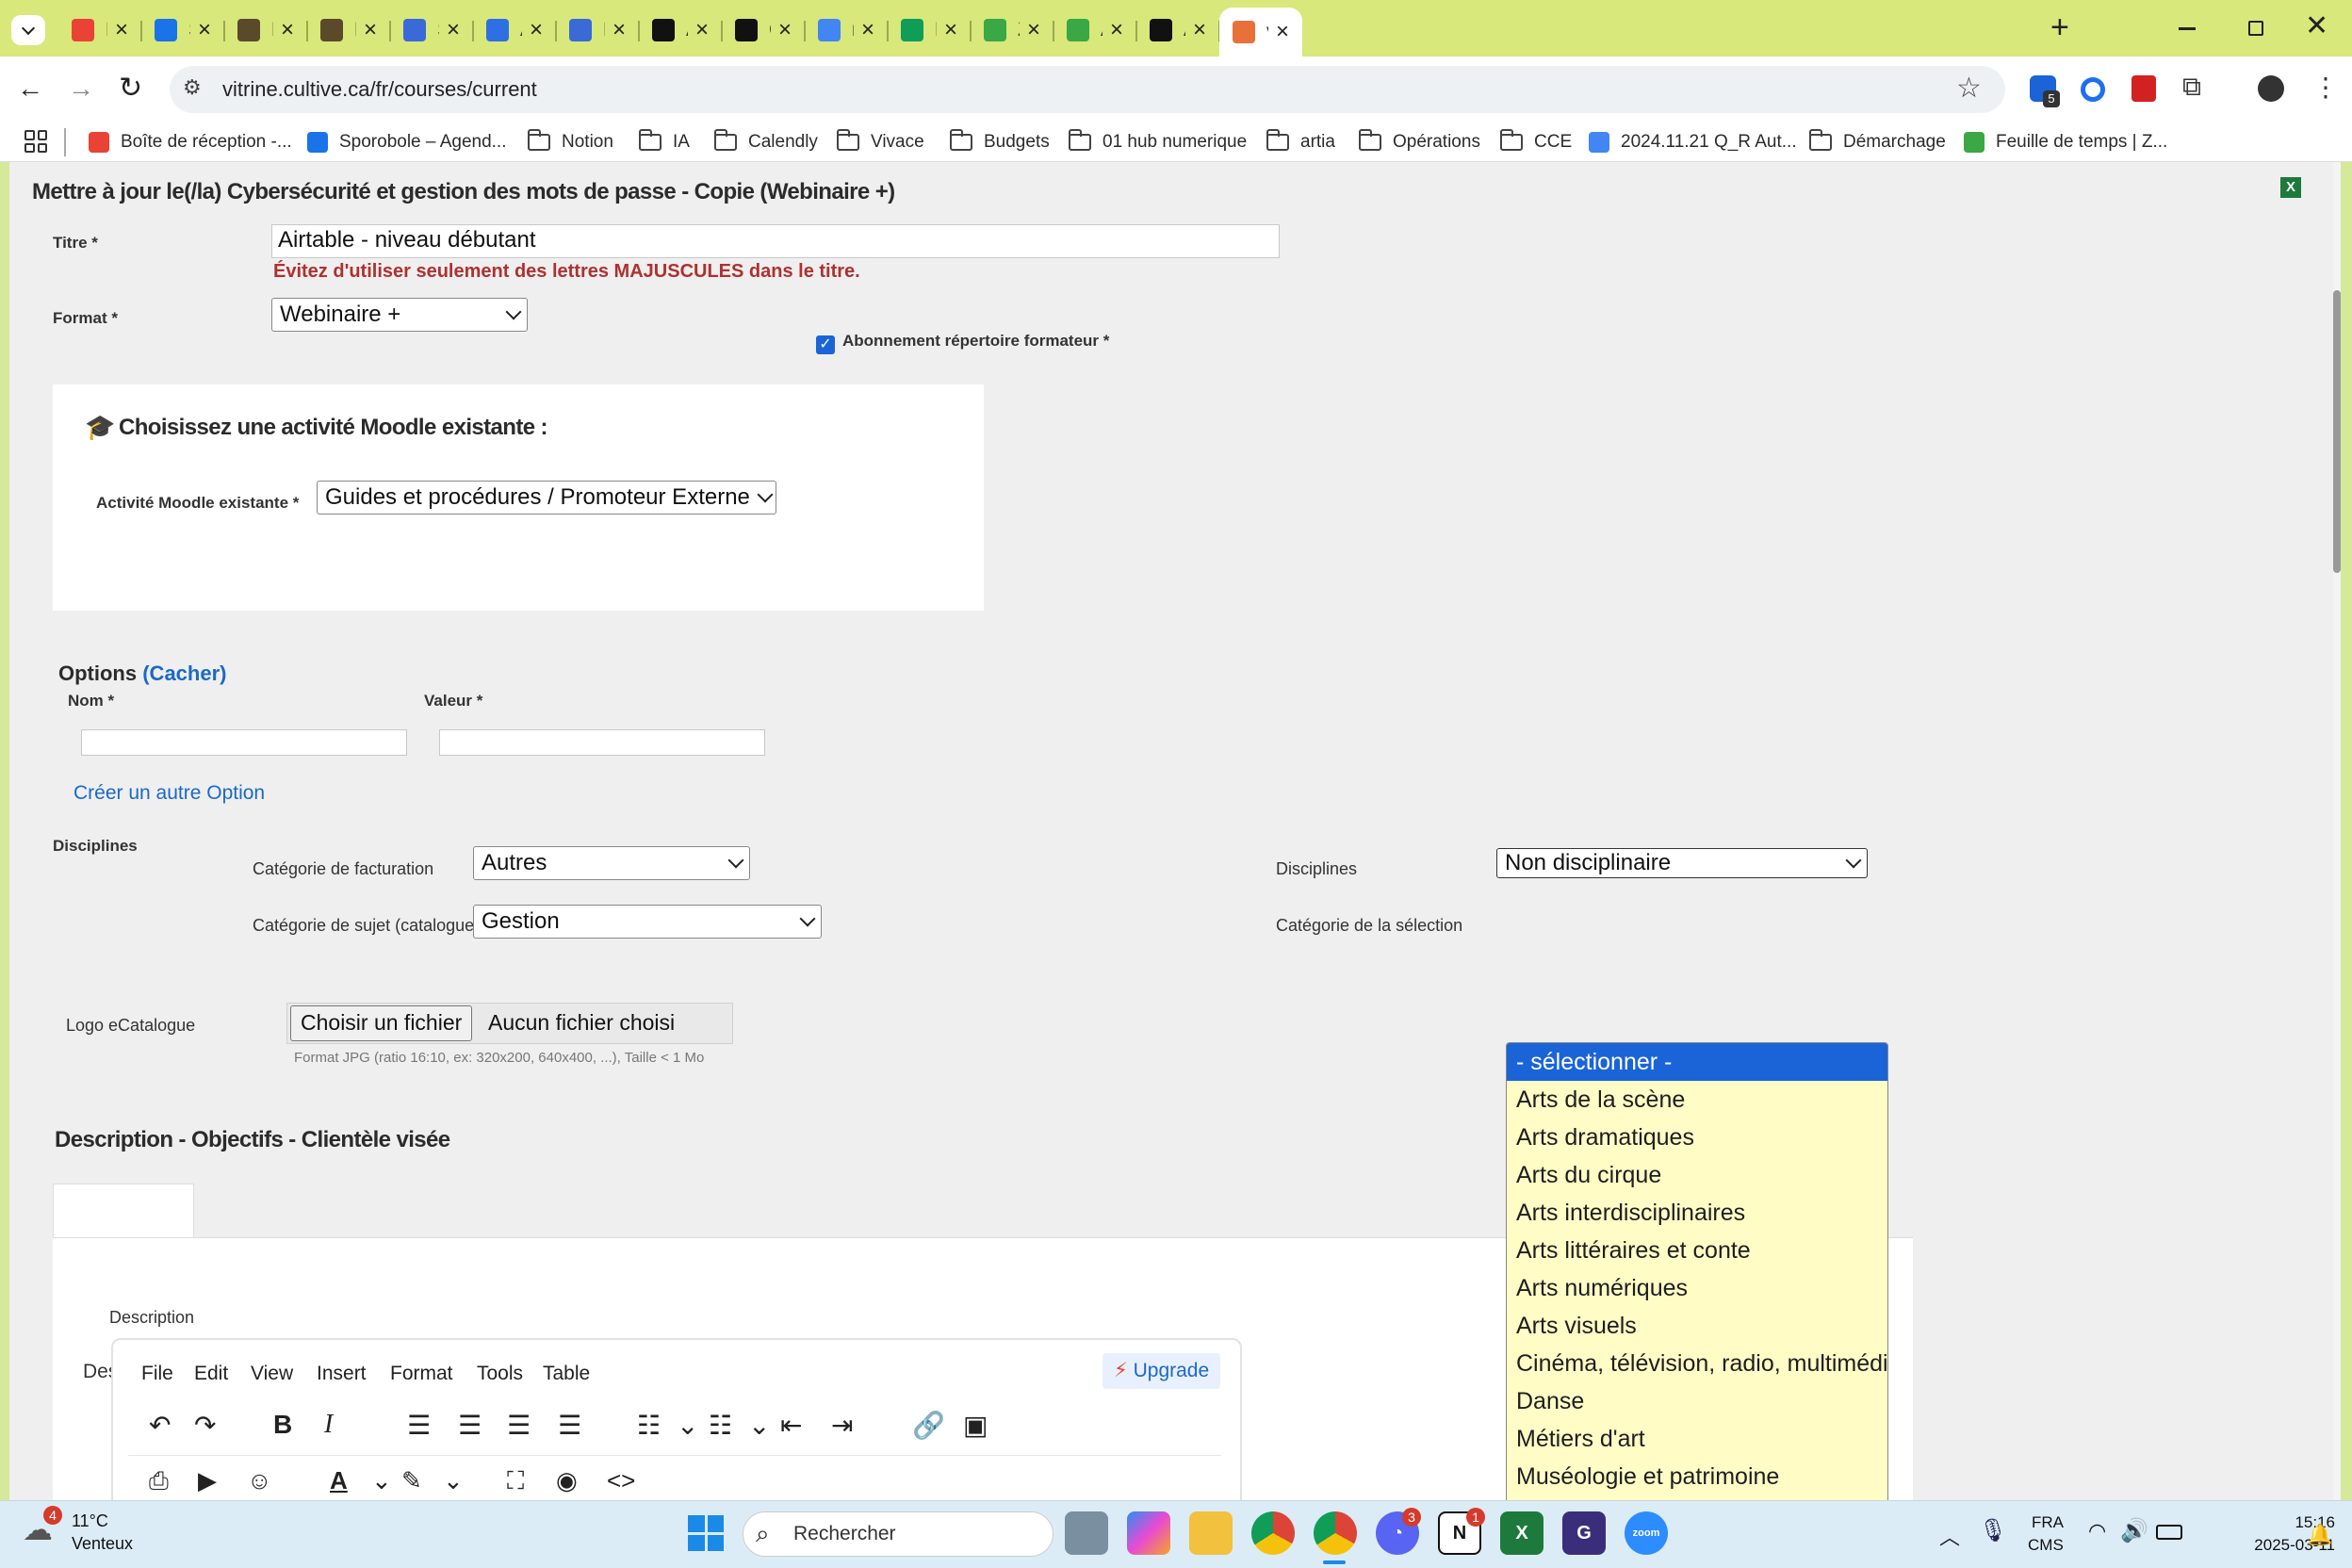 The height and width of the screenshot is (1568, 2352). What do you see at coordinates (570, 142) in the screenshot?
I see `bookmark-item: Notion` at bounding box center [570, 142].